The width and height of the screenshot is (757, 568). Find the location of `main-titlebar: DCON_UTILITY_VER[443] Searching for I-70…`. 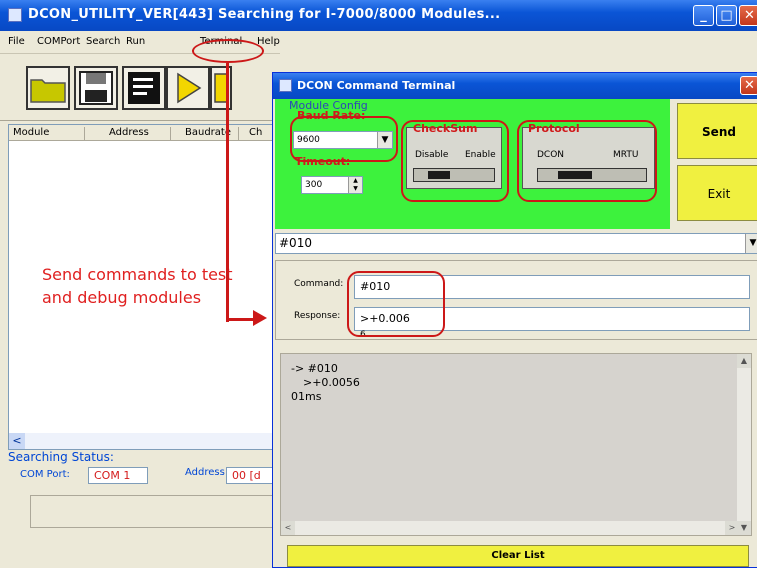

main-titlebar: DCON_UTILITY_VER[443] Searching for I-70… is located at coordinates (378, 15).